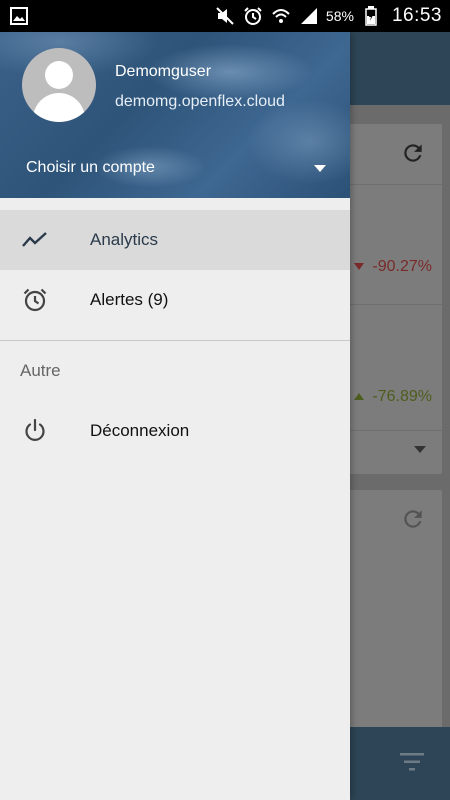  I want to click on mute-icon, so click(225, 16).